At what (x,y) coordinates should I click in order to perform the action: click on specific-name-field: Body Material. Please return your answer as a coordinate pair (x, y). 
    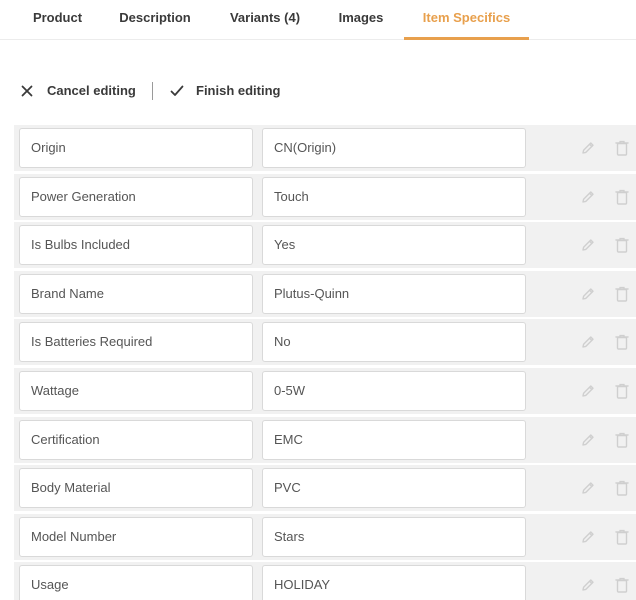
    Looking at the image, I should click on (136, 488).